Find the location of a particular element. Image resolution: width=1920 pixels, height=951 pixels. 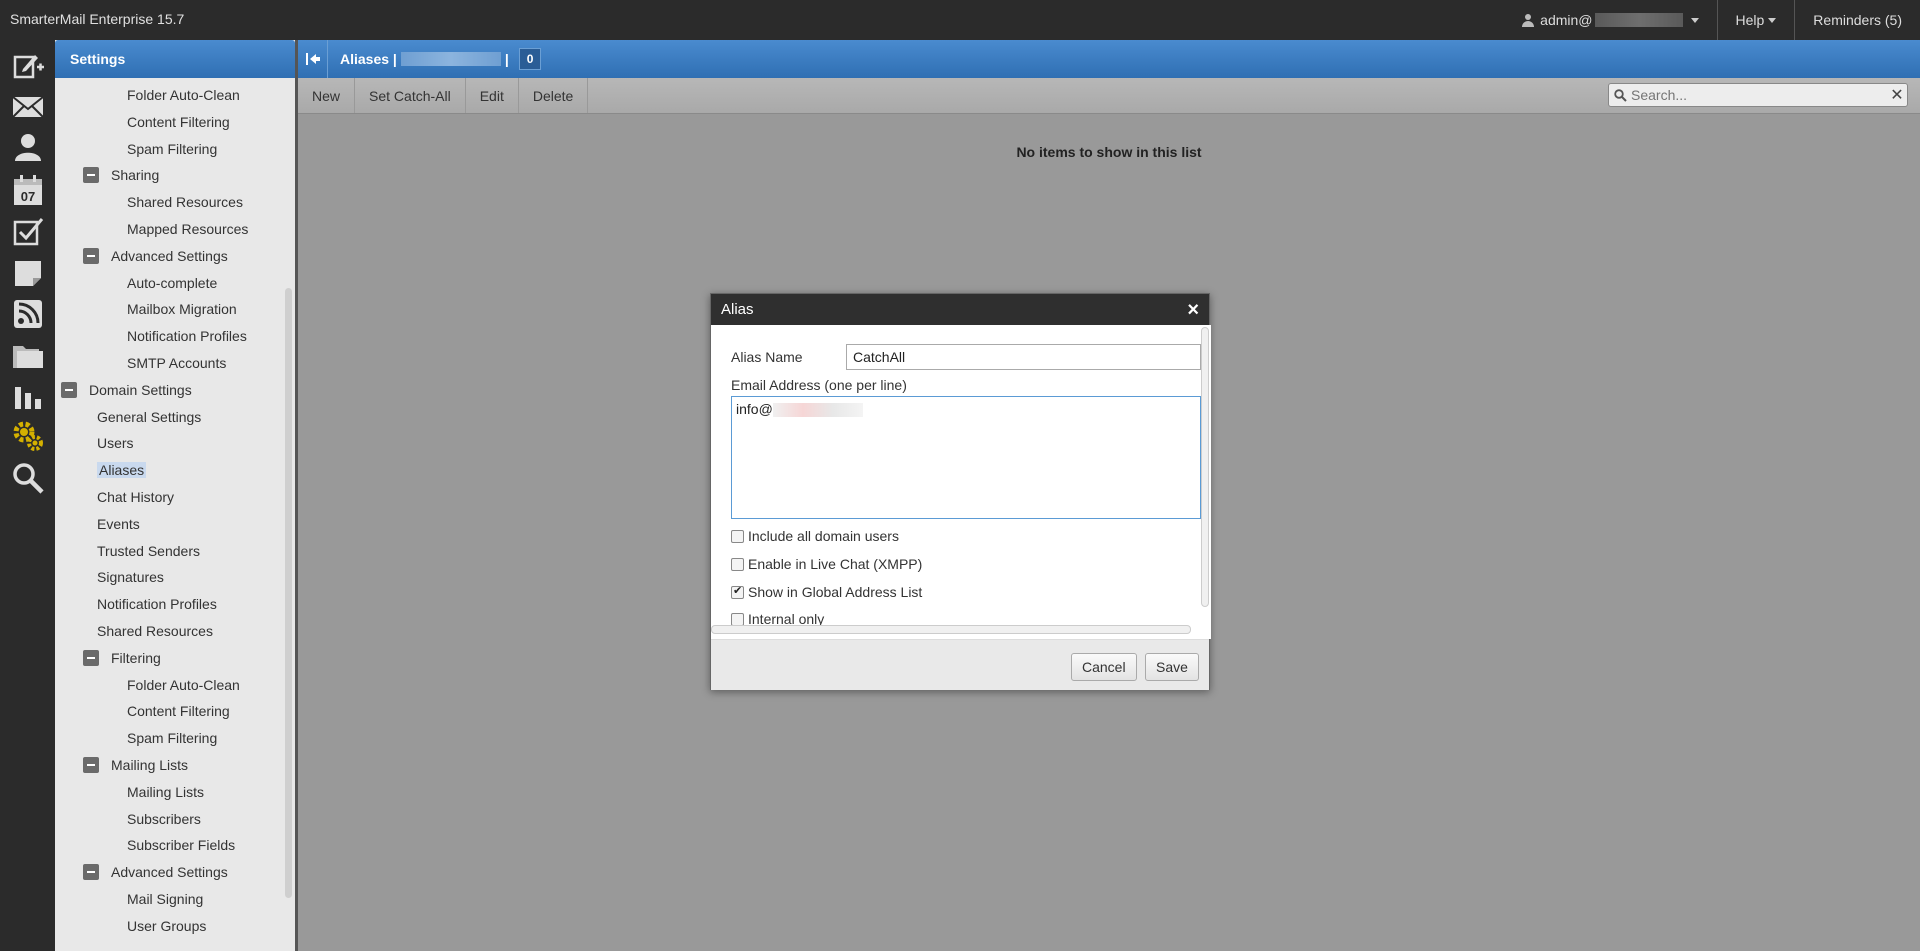

include-all-domain-users-label: Include all domain users is located at coordinates (823, 536).